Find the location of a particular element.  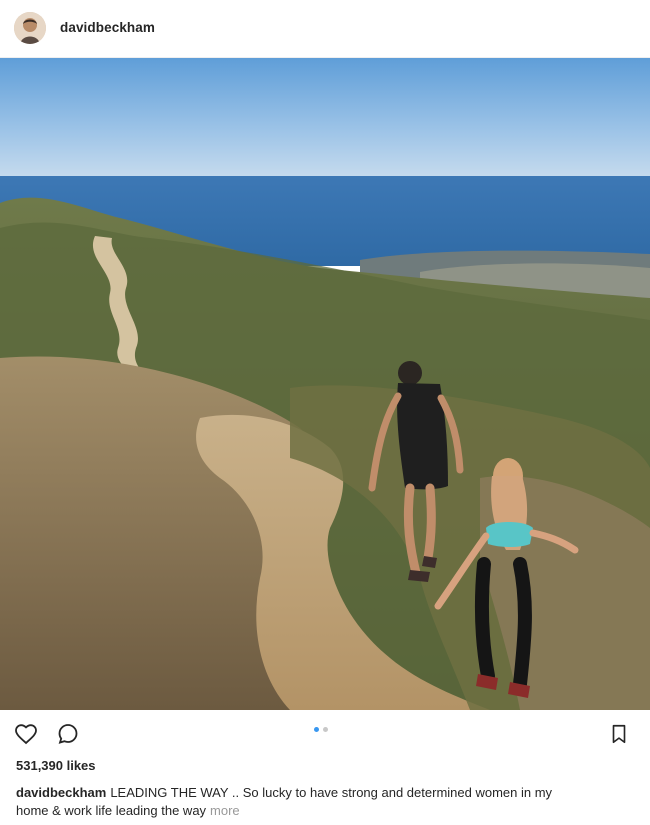

comment-icon is located at coordinates (68, 734).